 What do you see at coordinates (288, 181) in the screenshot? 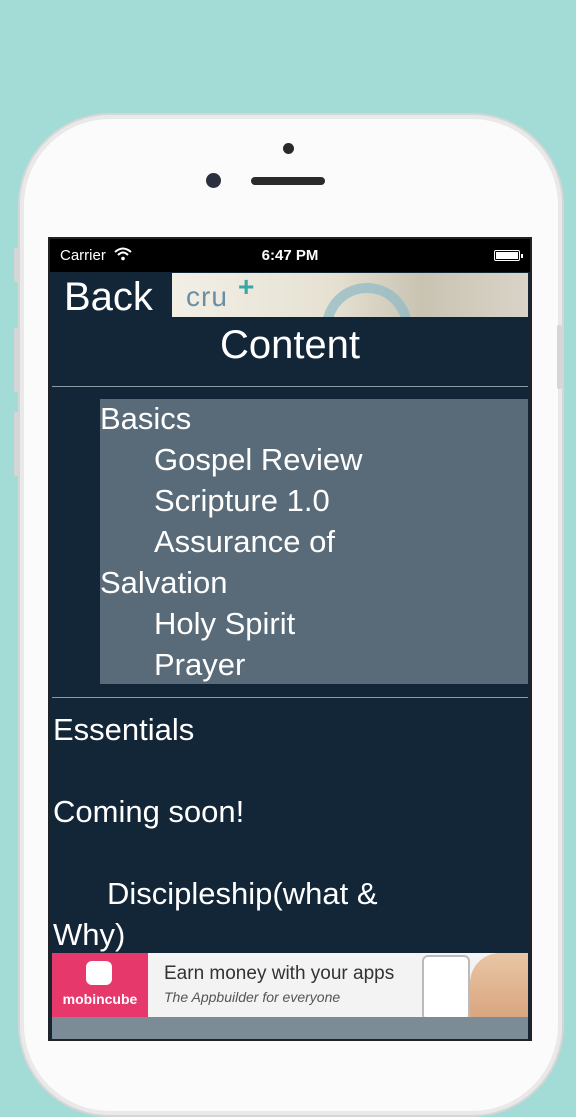
I see `earpiece-speaker` at bounding box center [288, 181].